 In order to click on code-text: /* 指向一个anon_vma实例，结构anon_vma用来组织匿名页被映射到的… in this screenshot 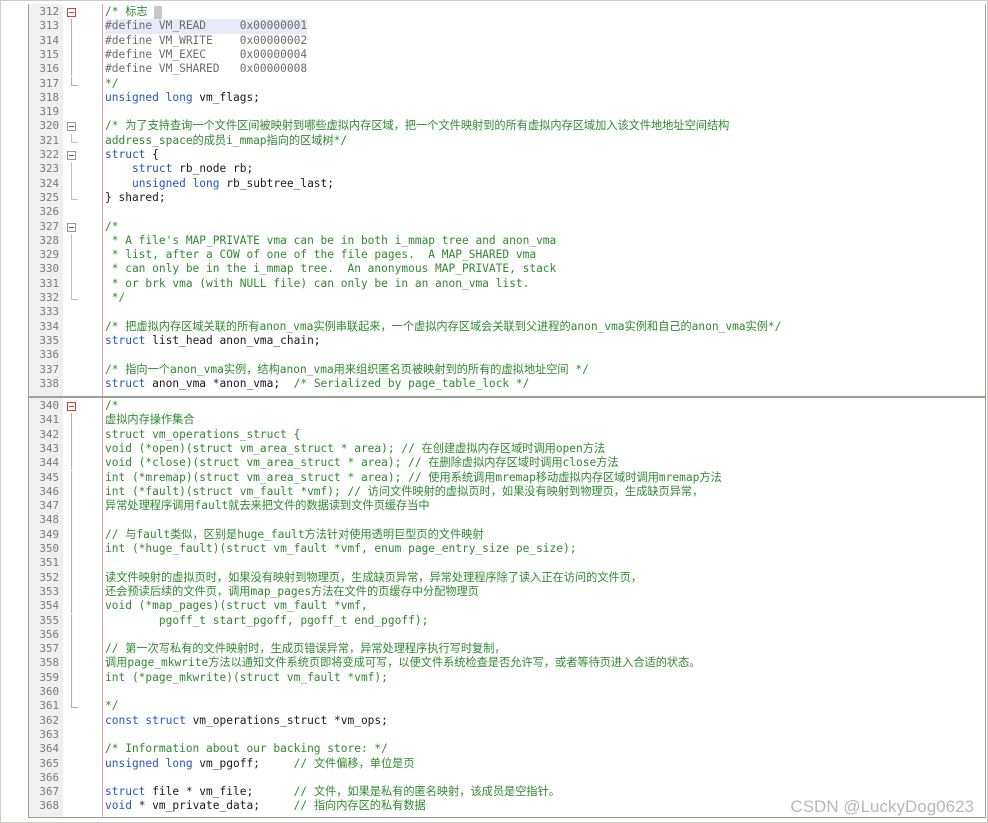, I will do `click(347, 370)`.